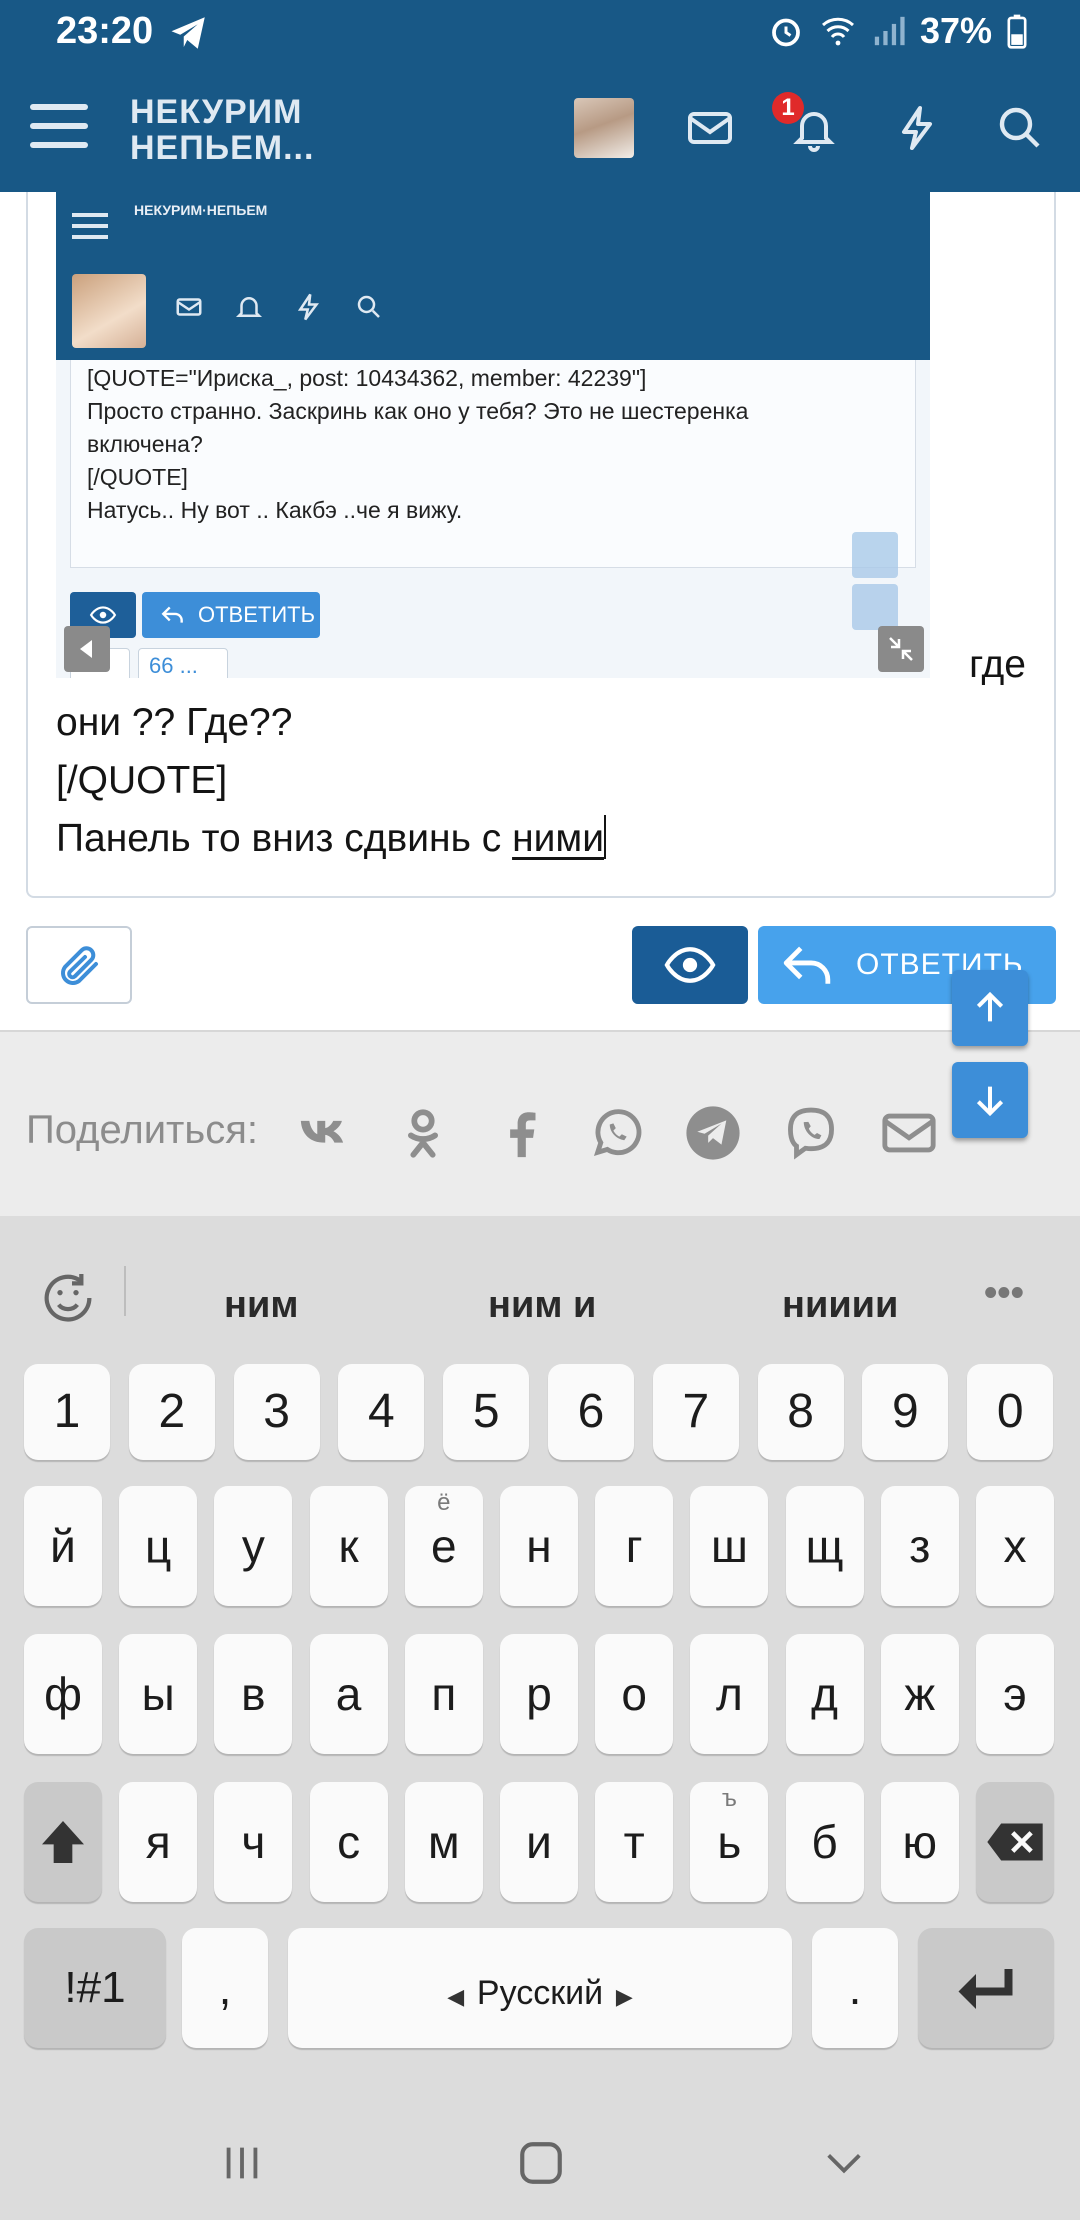 The image size is (1080, 2220). I want to click on enter-icon, so click(985, 1989).